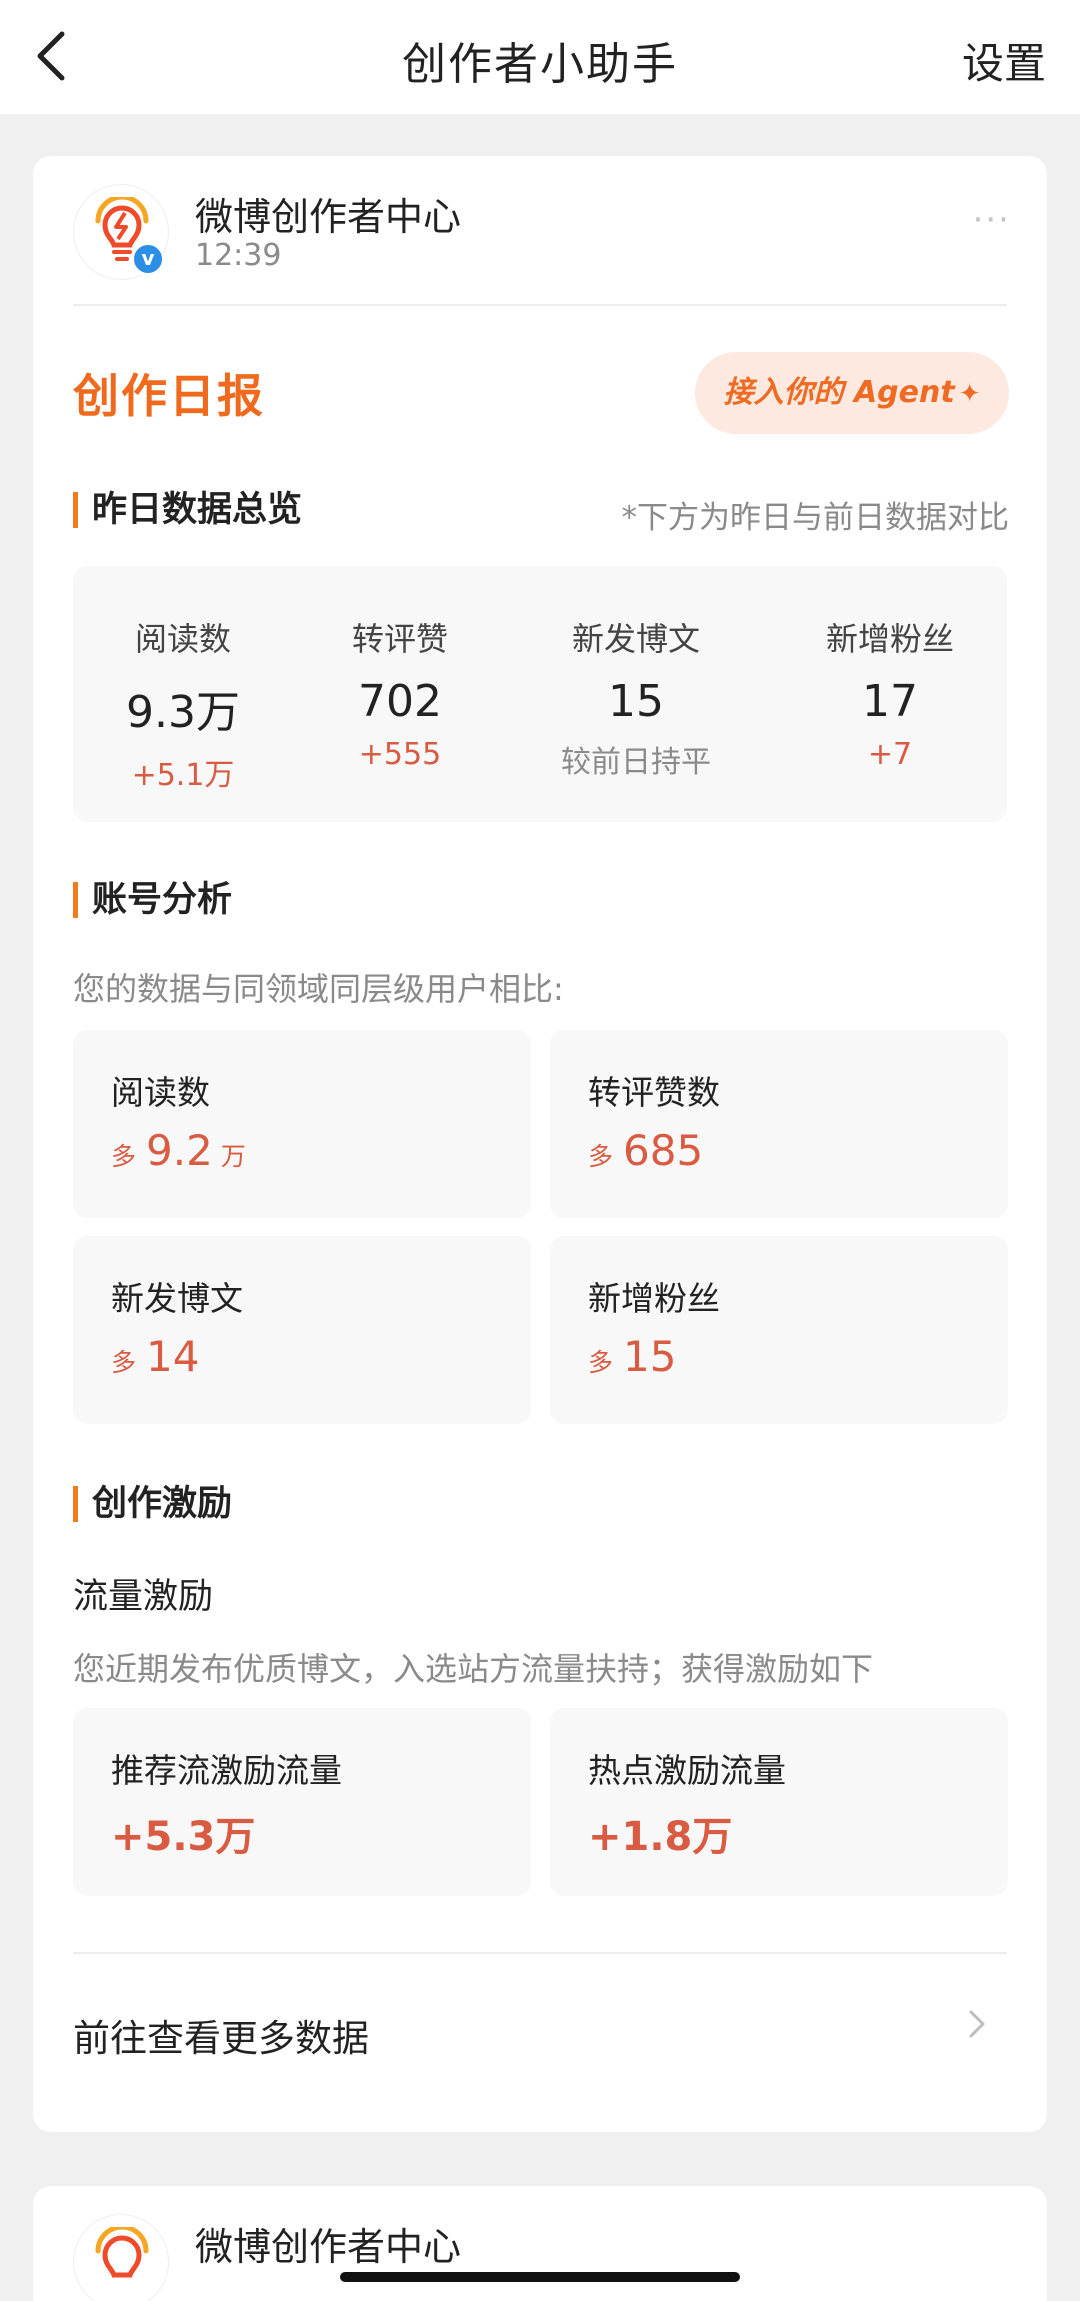 Image resolution: width=1080 pixels, height=2301 pixels. I want to click on post-time: 12:39, so click(238, 255).